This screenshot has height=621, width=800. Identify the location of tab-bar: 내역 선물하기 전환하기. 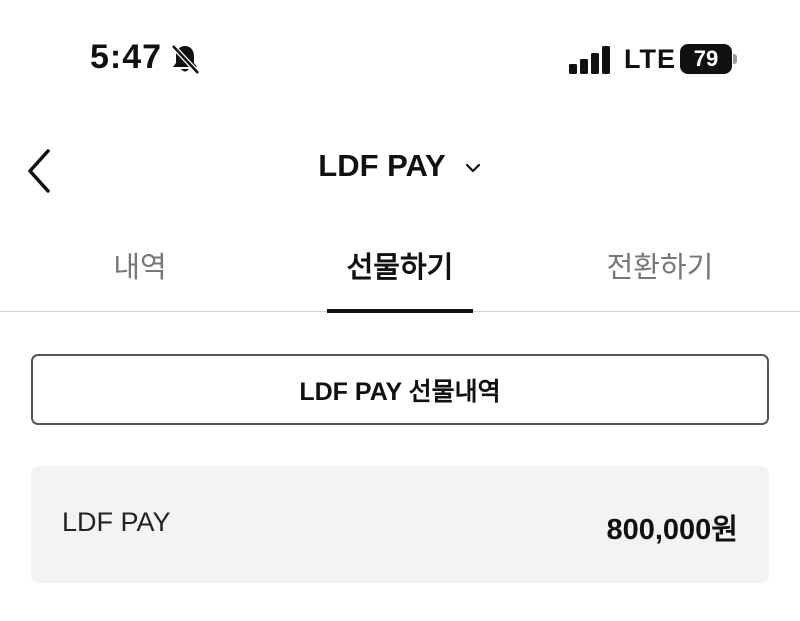
(400, 275).